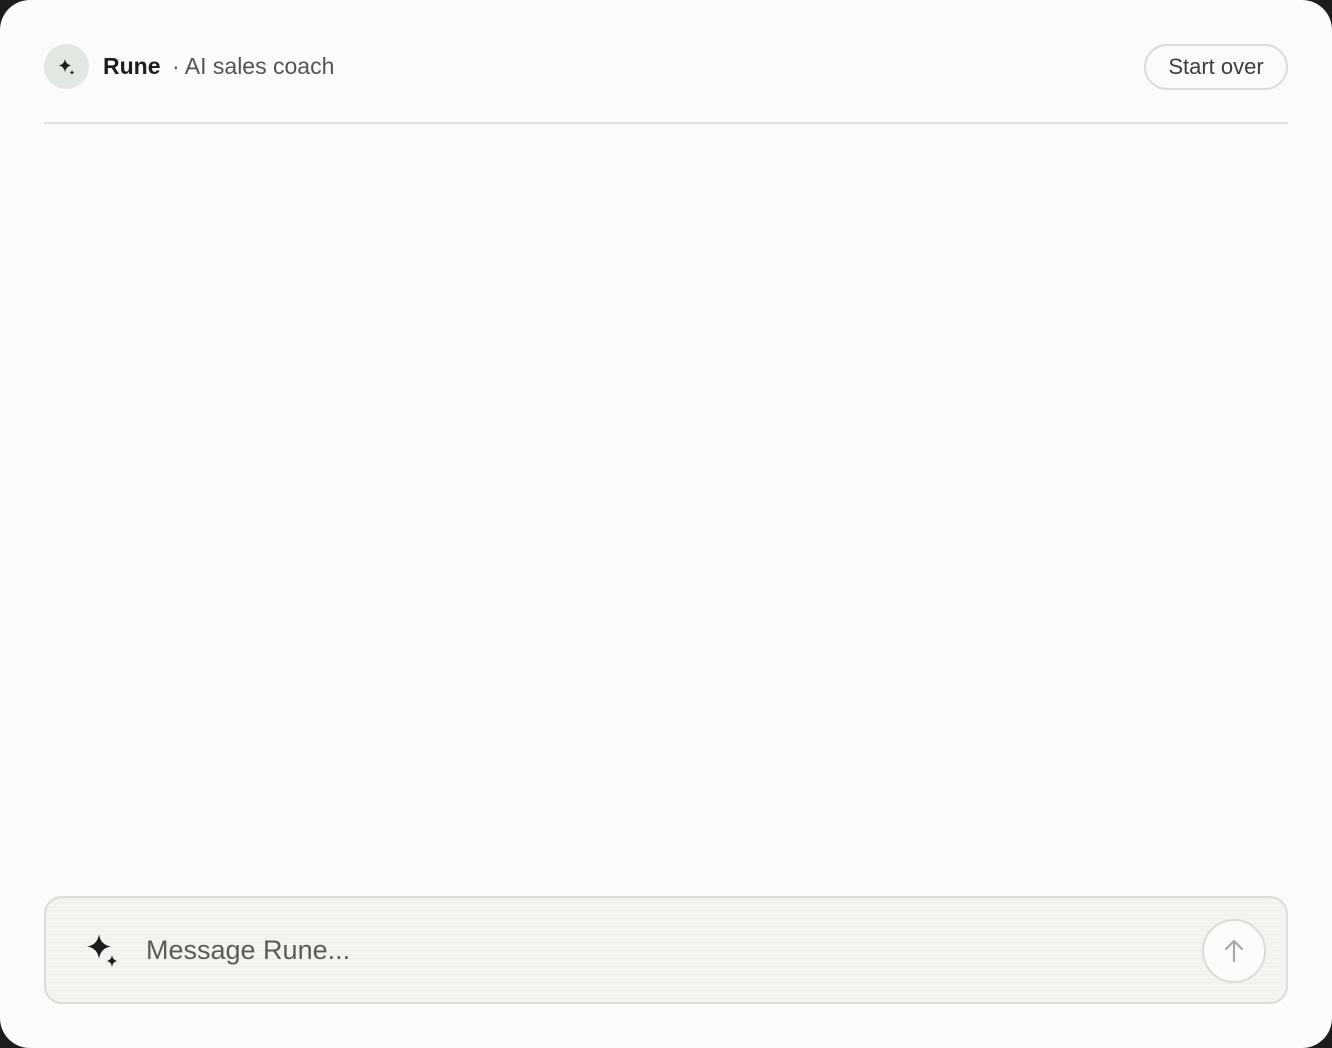 The image size is (1332, 1048). I want to click on app-subtitle: · AI sales coach, so click(253, 66).